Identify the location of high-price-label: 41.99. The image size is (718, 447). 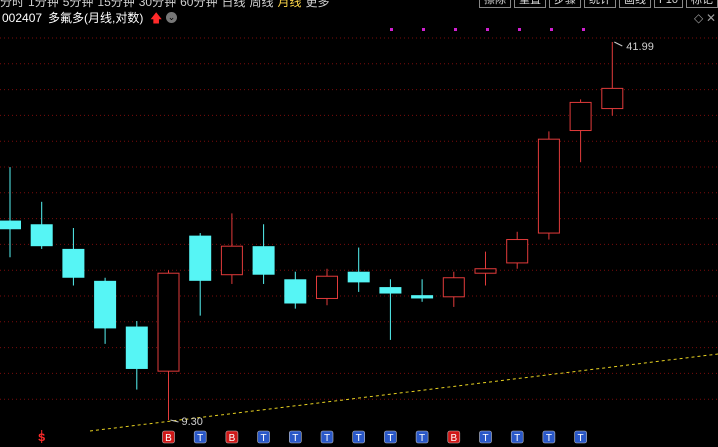
(640, 47).